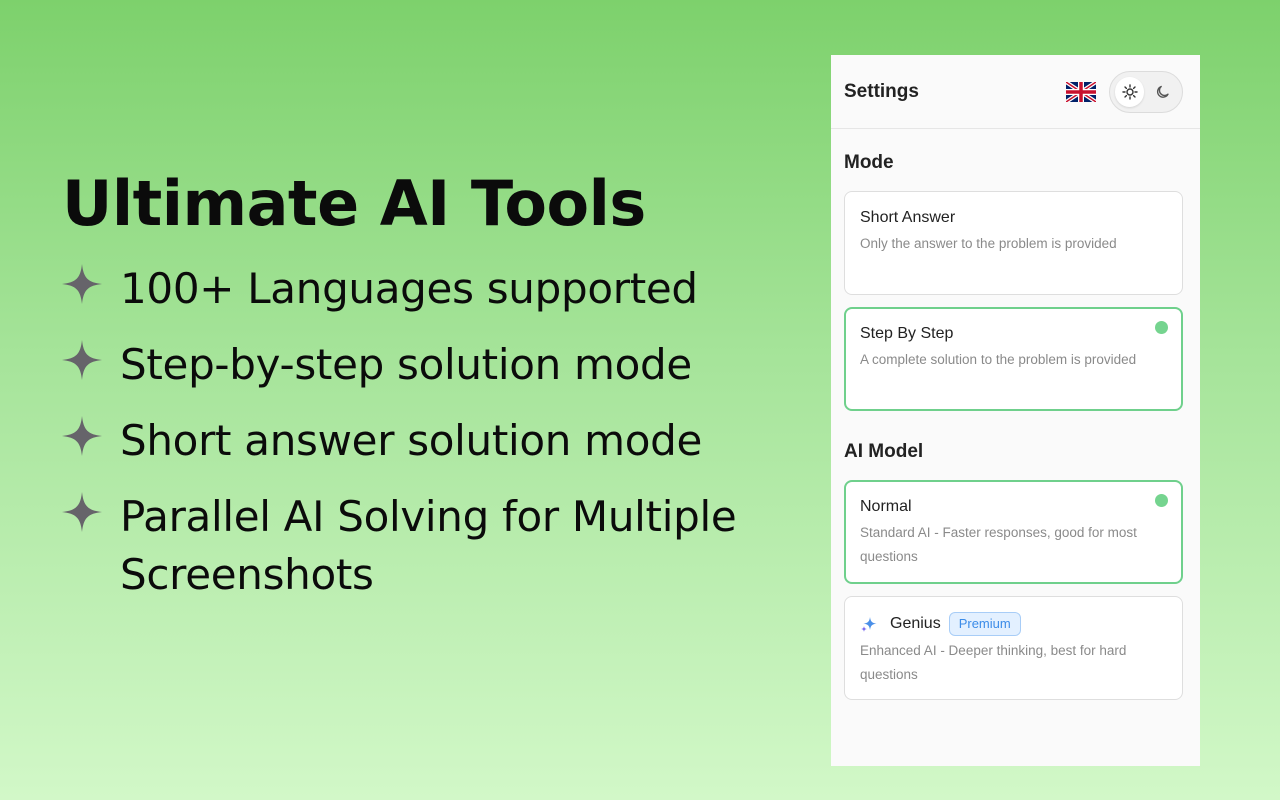  What do you see at coordinates (884, 451) in the screenshot?
I see `ai-model-section-title: AI Model` at bounding box center [884, 451].